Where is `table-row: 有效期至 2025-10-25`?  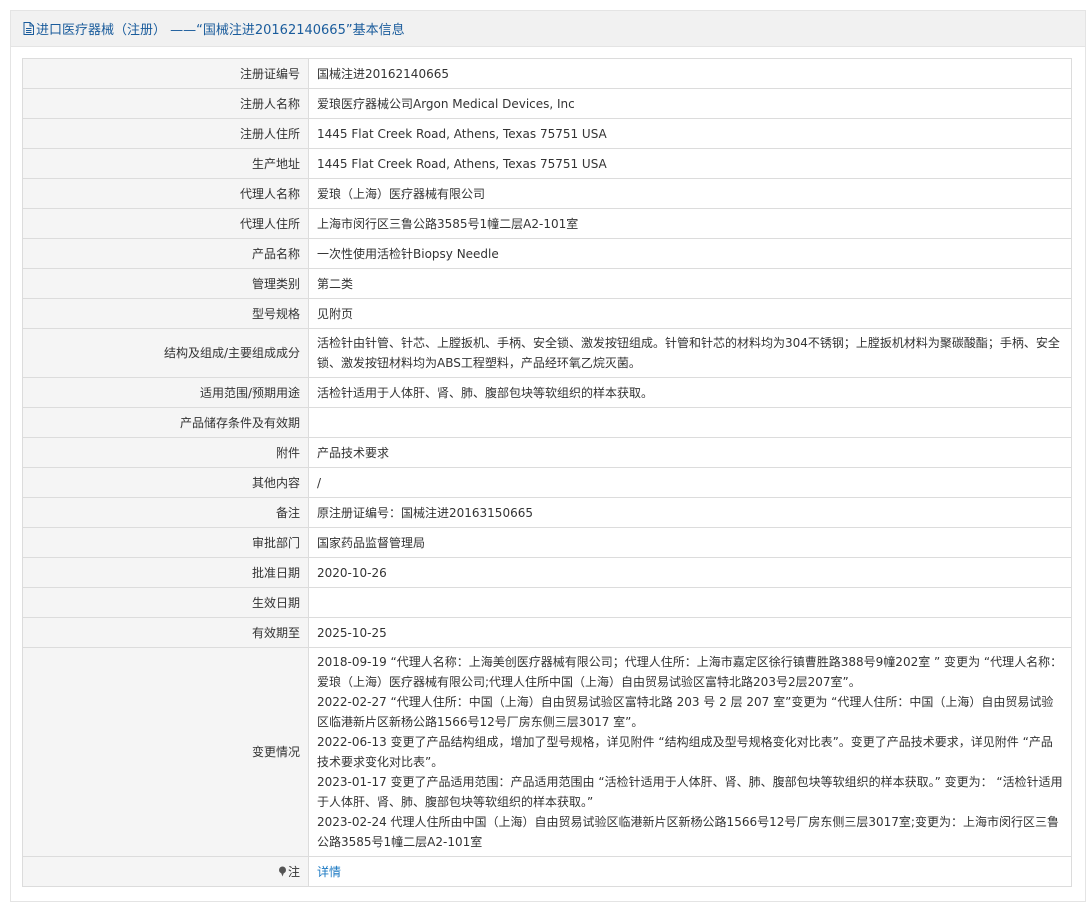 table-row: 有效期至 2025-10-25 is located at coordinates (547, 632).